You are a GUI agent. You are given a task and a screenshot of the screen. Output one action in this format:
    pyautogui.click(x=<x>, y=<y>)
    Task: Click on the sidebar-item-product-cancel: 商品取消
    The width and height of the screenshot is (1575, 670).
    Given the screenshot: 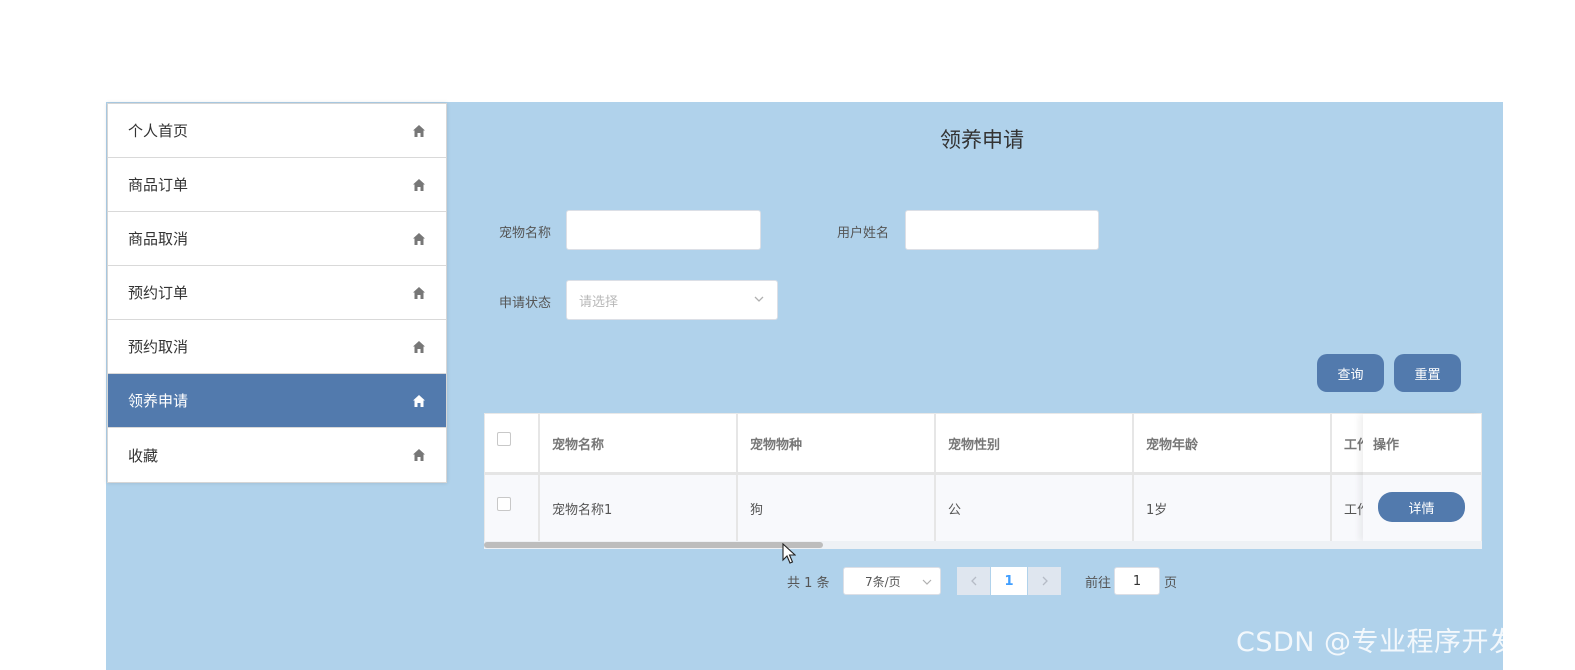 What is the action you would take?
    pyautogui.click(x=277, y=239)
    